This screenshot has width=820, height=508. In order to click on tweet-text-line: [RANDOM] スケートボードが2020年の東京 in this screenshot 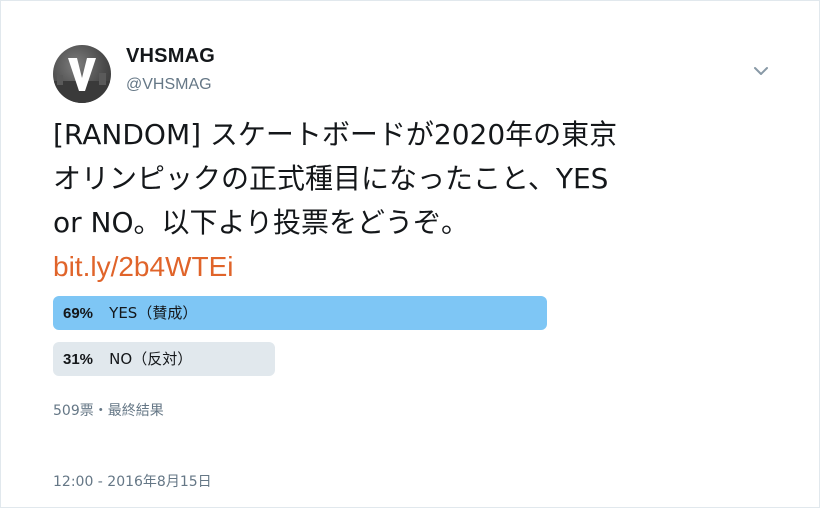, I will do `click(335, 134)`.